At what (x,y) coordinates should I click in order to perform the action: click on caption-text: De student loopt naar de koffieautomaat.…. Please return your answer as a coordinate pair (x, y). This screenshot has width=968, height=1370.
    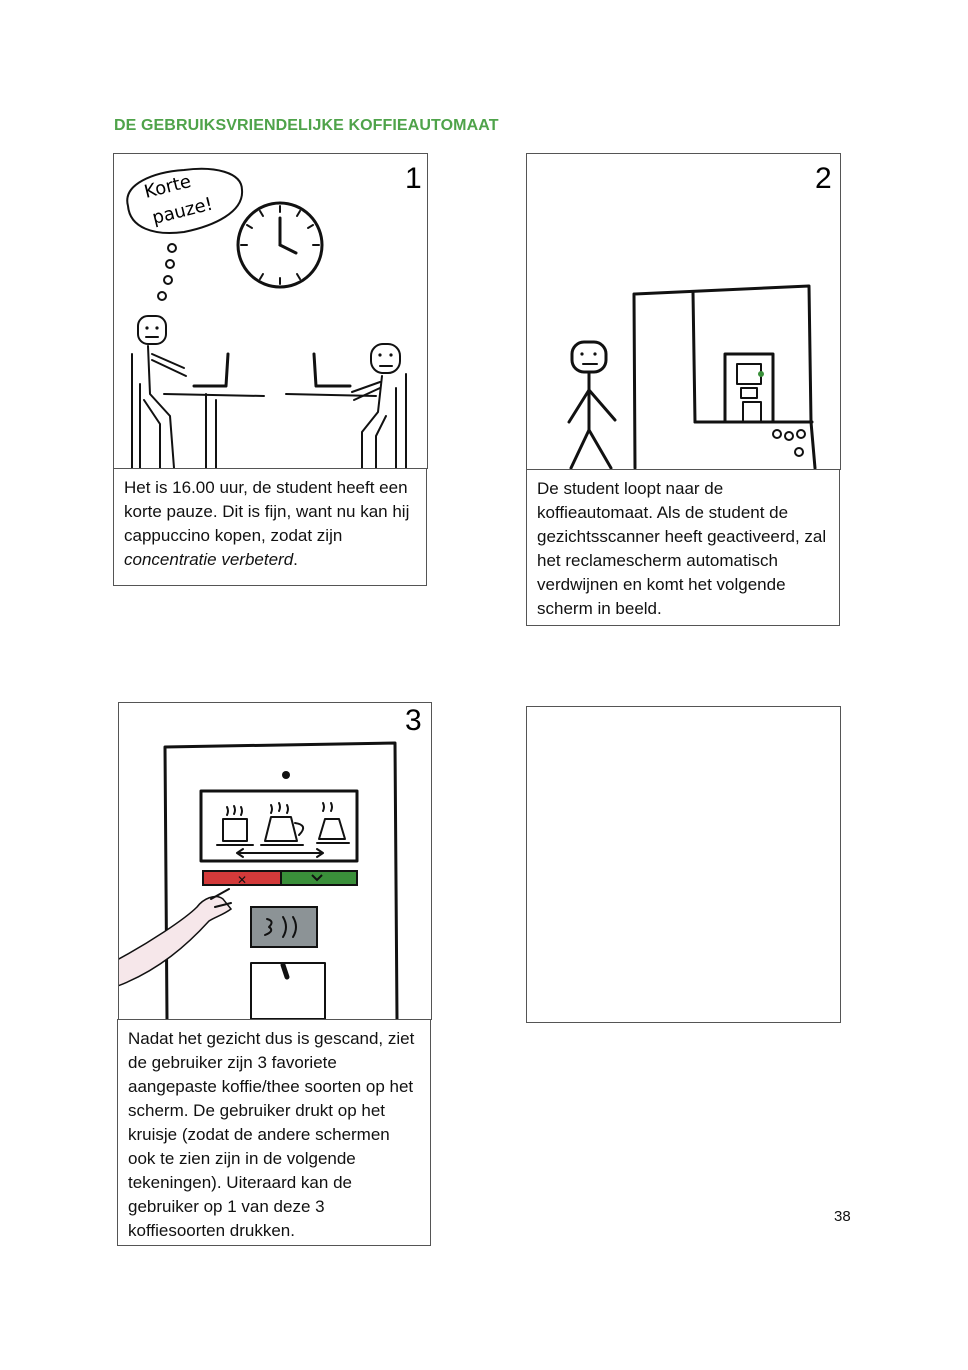
    Looking at the image, I should click on (682, 548).